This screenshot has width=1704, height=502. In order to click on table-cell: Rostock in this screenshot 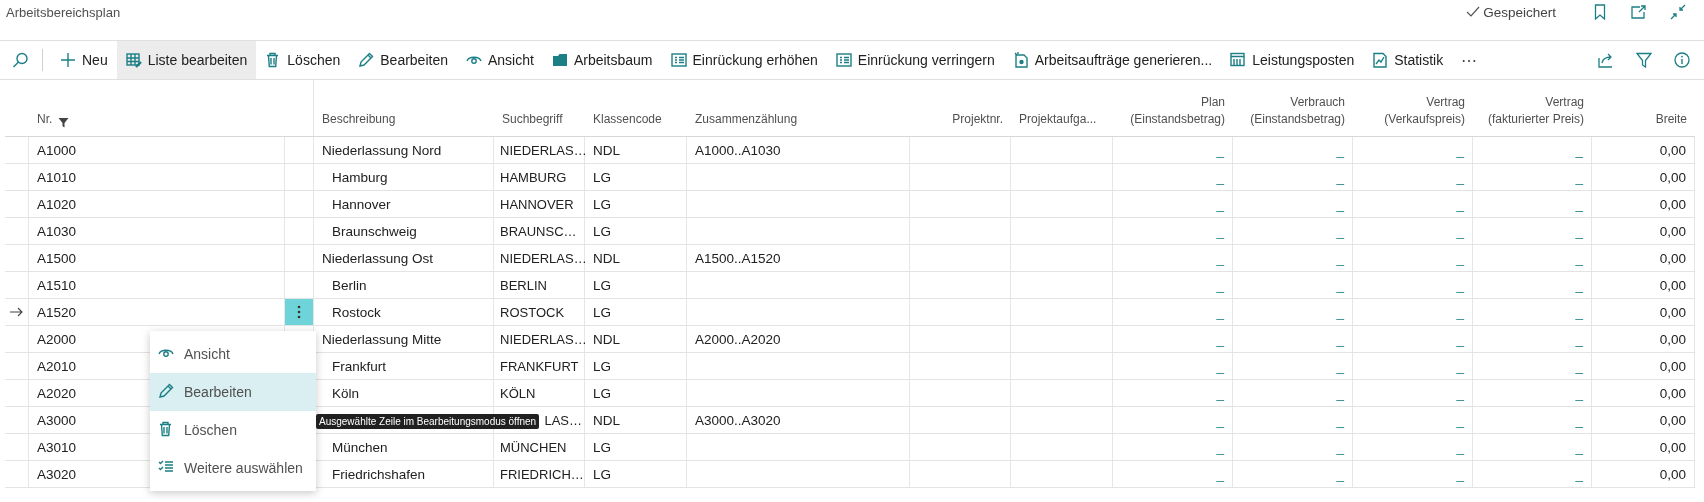, I will do `click(356, 312)`.